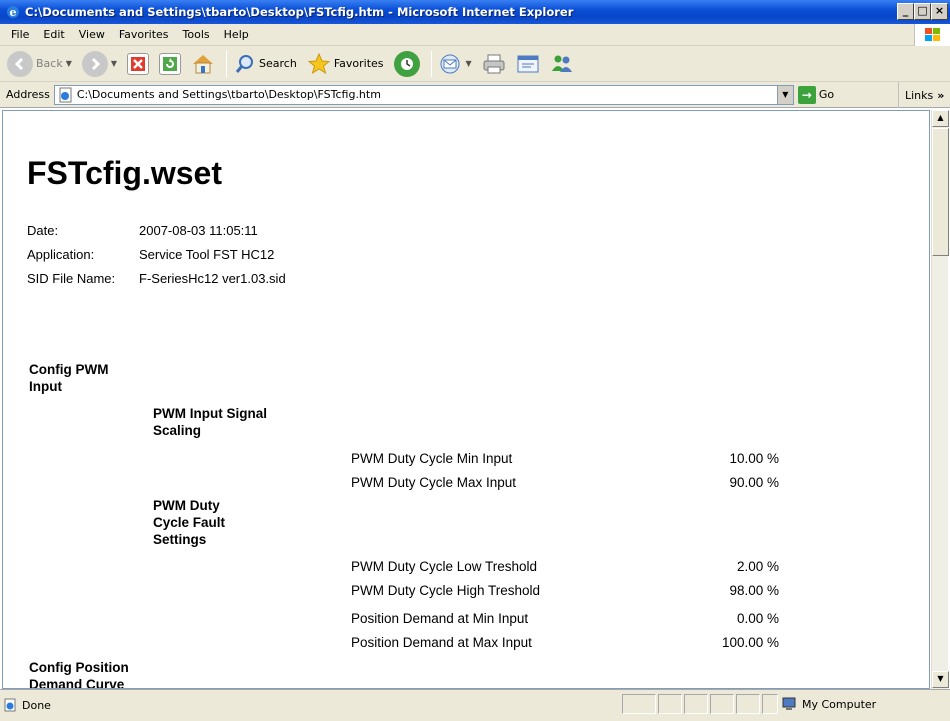  What do you see at coordinates (826, 94) in the screenshot?
I see `go-label: Go` at bounding box center [826, 94].